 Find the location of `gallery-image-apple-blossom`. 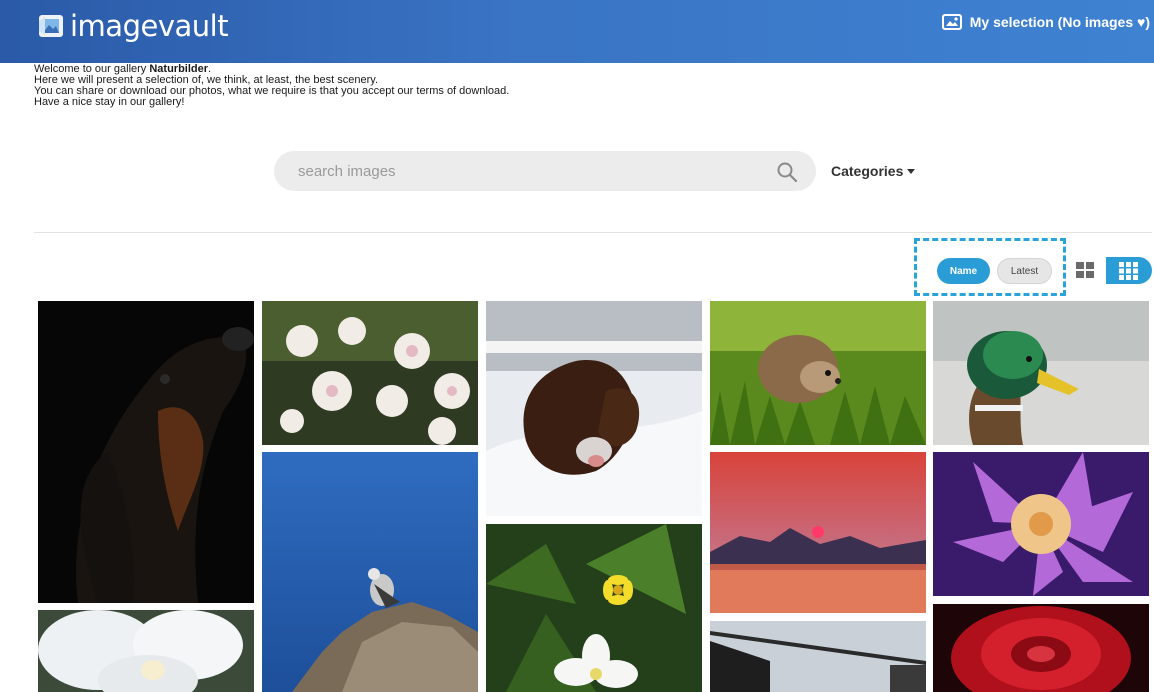

gallery-image-apple-blossom is located at coordinates (370, 373).